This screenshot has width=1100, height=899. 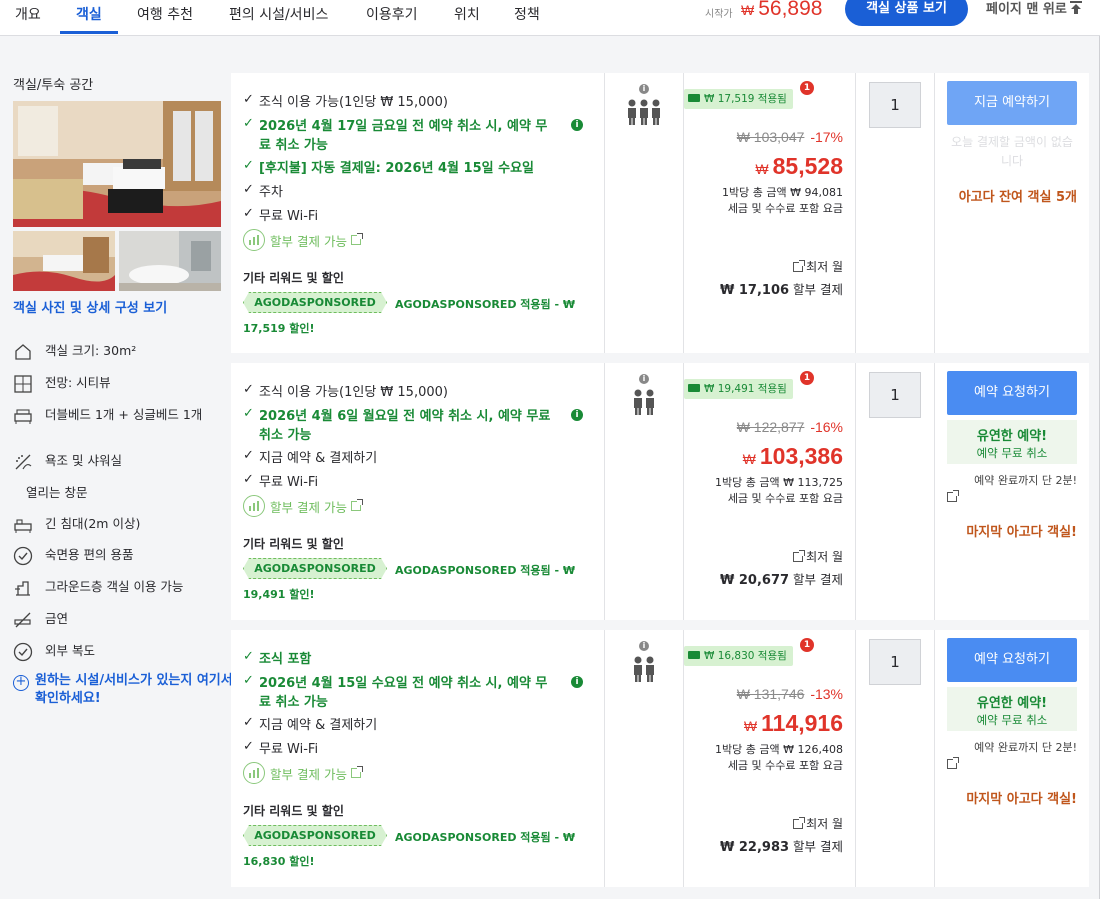 I want to click on feature-room-size: 객실 크기: 30m², so click(x=74, y=352).